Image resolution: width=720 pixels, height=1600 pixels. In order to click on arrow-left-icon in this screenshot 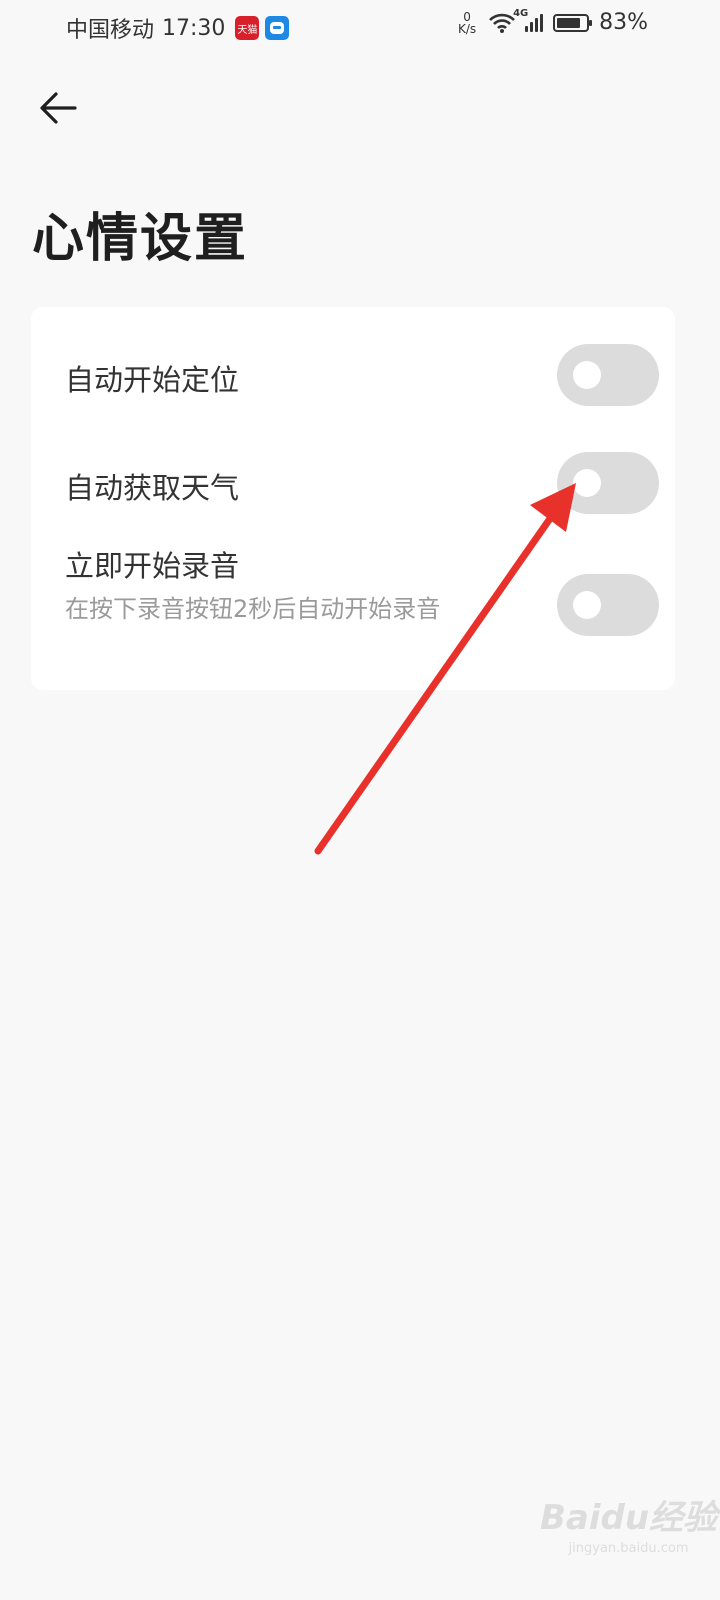, I will do `click(58, 108)`.